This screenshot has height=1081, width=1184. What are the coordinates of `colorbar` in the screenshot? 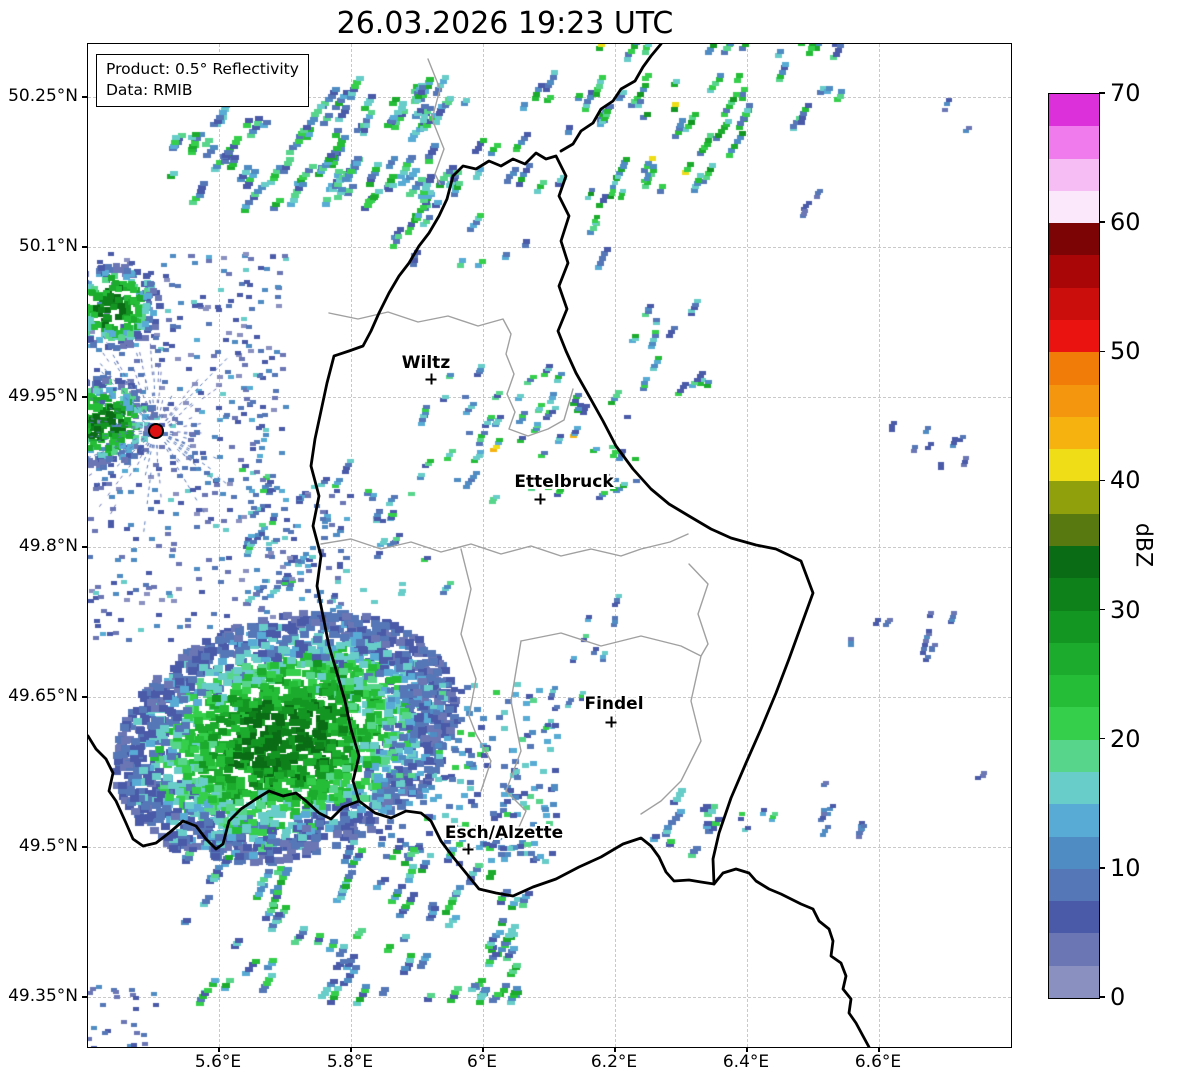 It's located at (1074, 546).